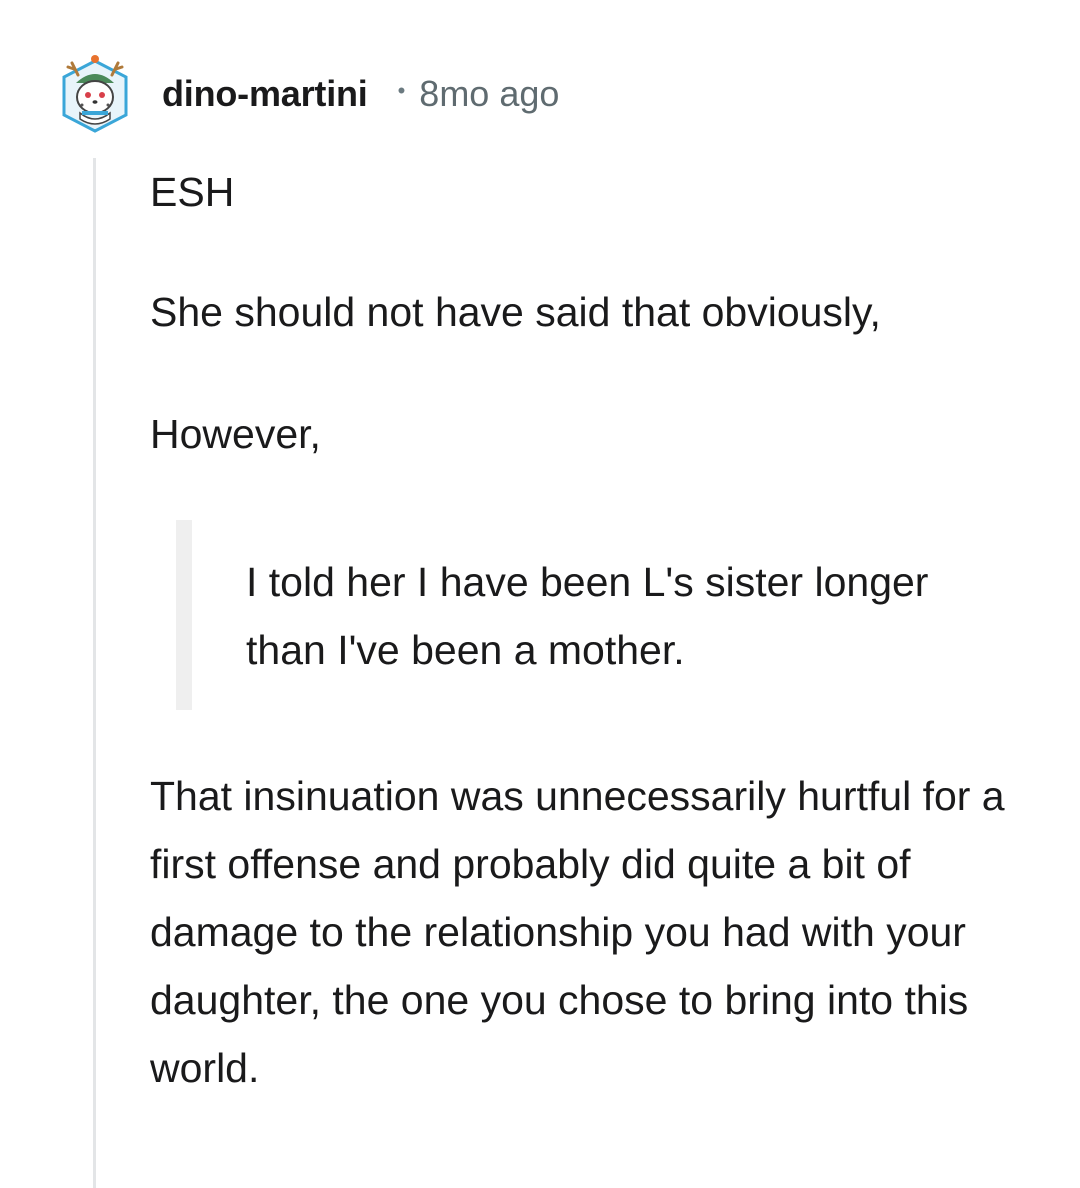 Image resolution: width=1080 pixels, height=1188 pixels. Describe the element at coordinates (515, 312) in the screenshot. I see `comment-paragraph: She should not have said that obviously,` at that location.